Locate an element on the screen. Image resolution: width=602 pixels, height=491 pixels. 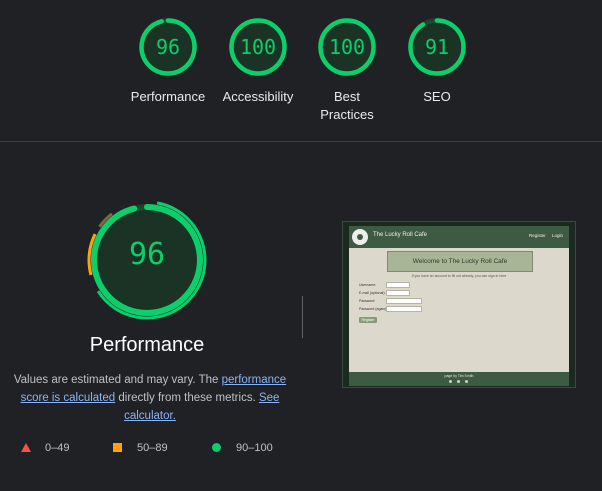
best-practices-score: 100 is located at coordinates (347, 47).